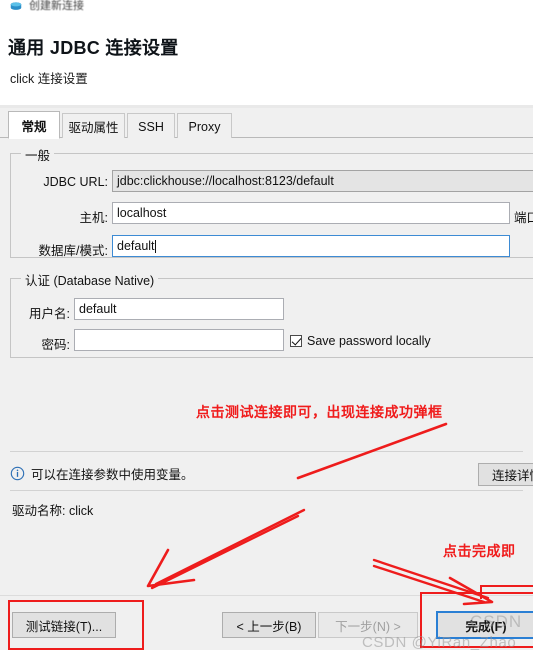 The width and height of the screenshot is (533, 662). I want to click on watermark: CSDN @YiRan_Zhao, so click(439, 642).